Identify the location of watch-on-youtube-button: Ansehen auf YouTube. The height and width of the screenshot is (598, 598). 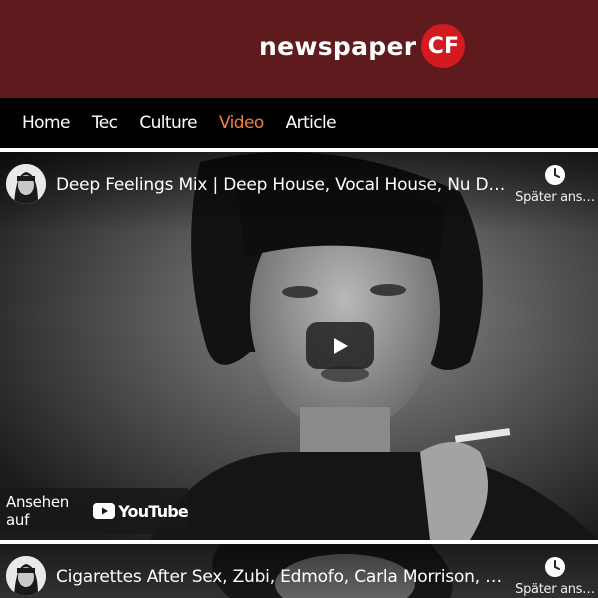
(94, 511).